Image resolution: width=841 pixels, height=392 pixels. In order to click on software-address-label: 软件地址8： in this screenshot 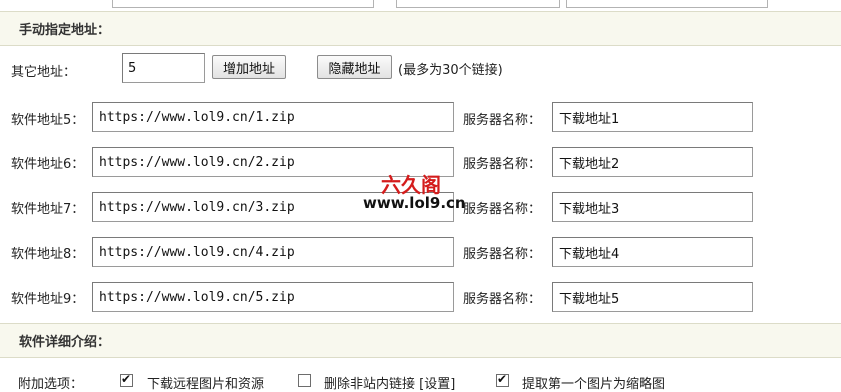, I will do `click(48, 254)`.